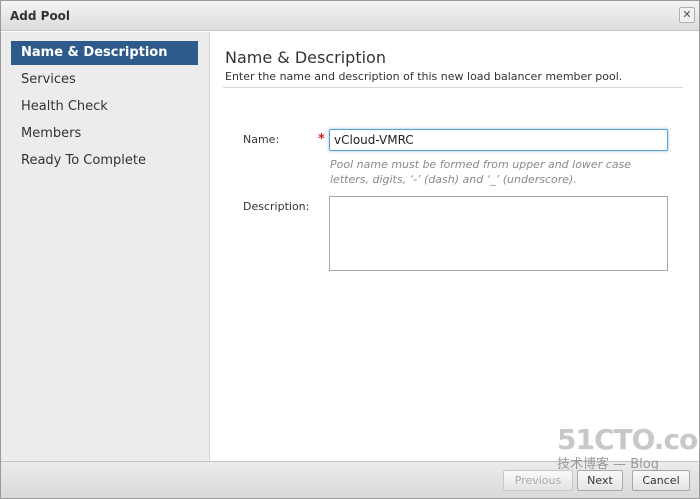 The image size is (700, 499). Describe the element at coordinates (498, 233) in the screenshot. I see `description-field` at that location.